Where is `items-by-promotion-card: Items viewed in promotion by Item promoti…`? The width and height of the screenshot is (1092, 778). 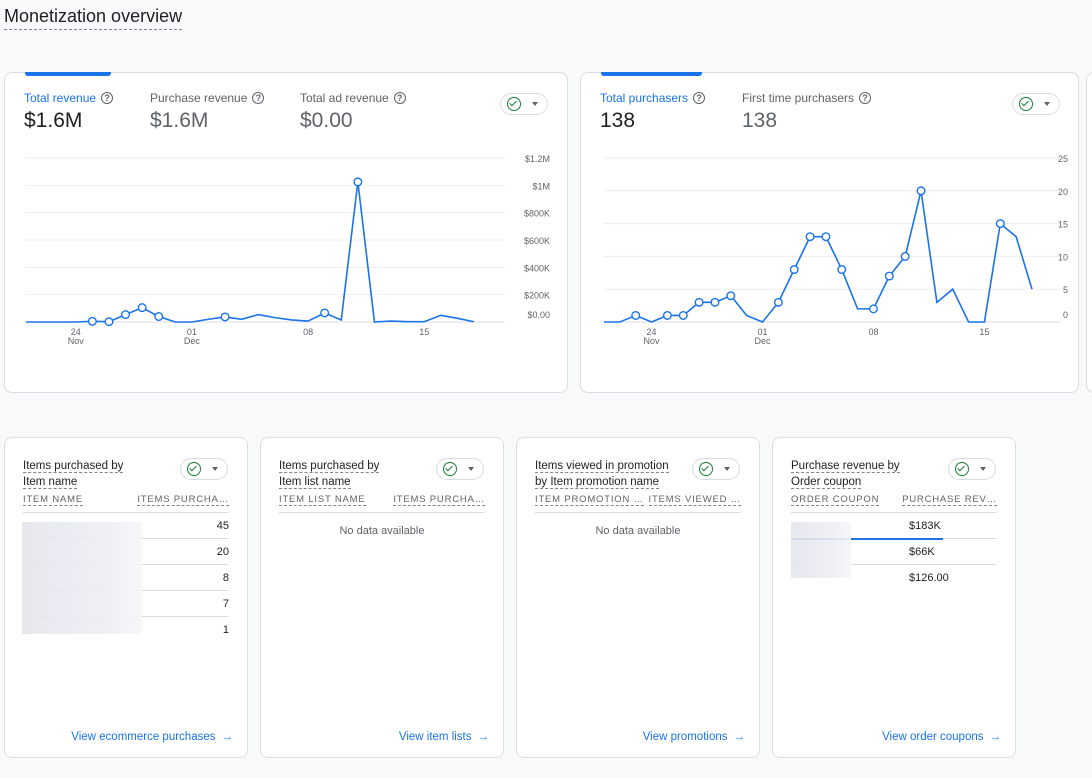
items-by-promotion-card: Items viewed in promotion by Item promoti… is located at coordinates (638, 597).